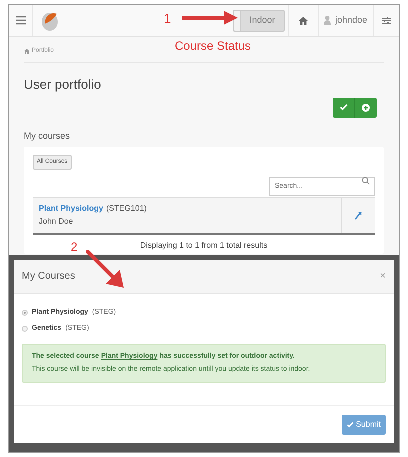 This screenshot has height=457, width=408. I want to click on modal-title: My Courses, so click(49, 277).